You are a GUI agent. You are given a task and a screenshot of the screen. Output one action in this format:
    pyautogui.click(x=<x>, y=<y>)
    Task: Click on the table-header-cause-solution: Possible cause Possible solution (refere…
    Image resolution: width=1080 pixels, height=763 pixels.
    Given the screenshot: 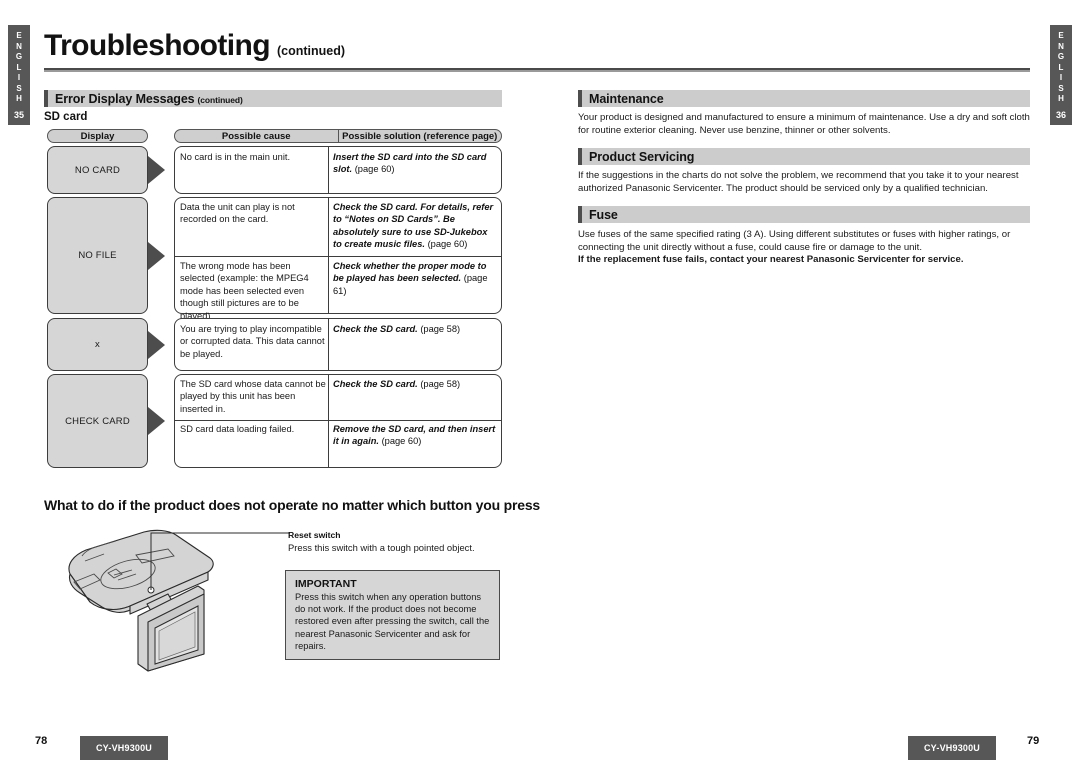 What is the action you would take?
    pyautogui.click(x=338, y=136)
    